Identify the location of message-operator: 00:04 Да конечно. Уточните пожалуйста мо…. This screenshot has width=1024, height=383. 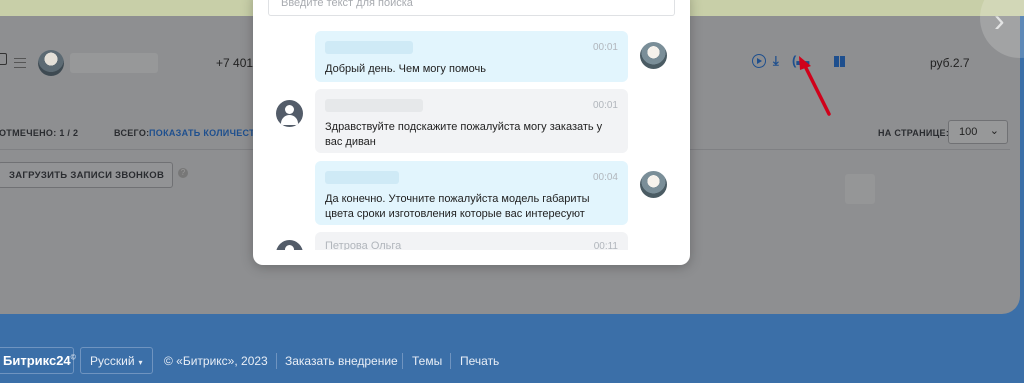
(471, 193).